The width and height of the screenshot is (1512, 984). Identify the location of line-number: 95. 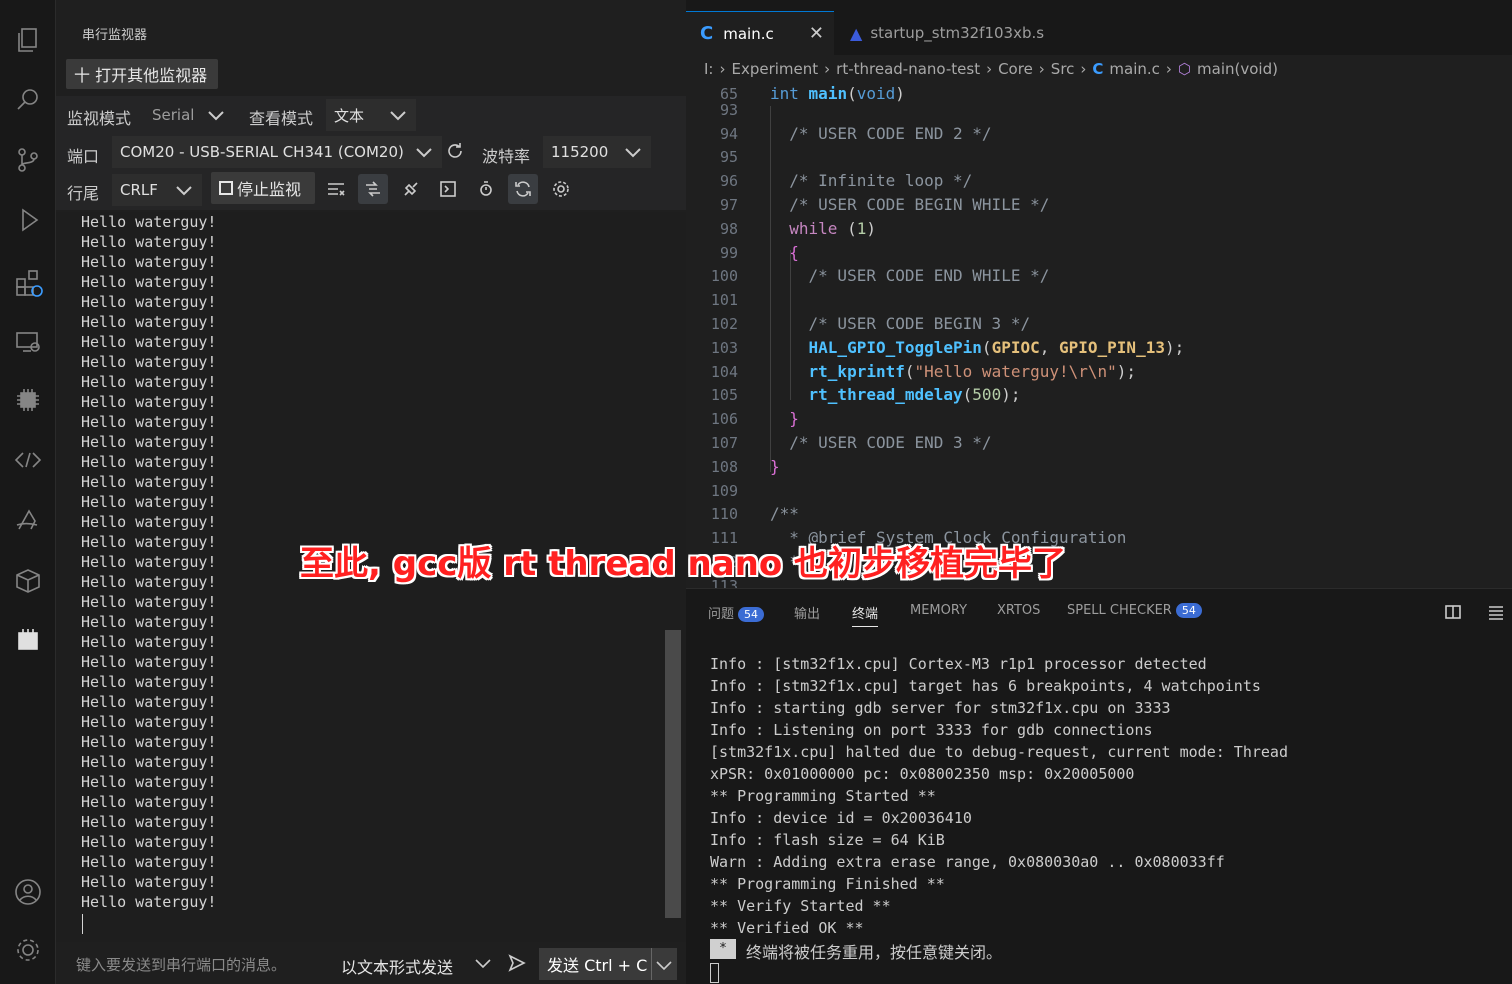
(728, 157).